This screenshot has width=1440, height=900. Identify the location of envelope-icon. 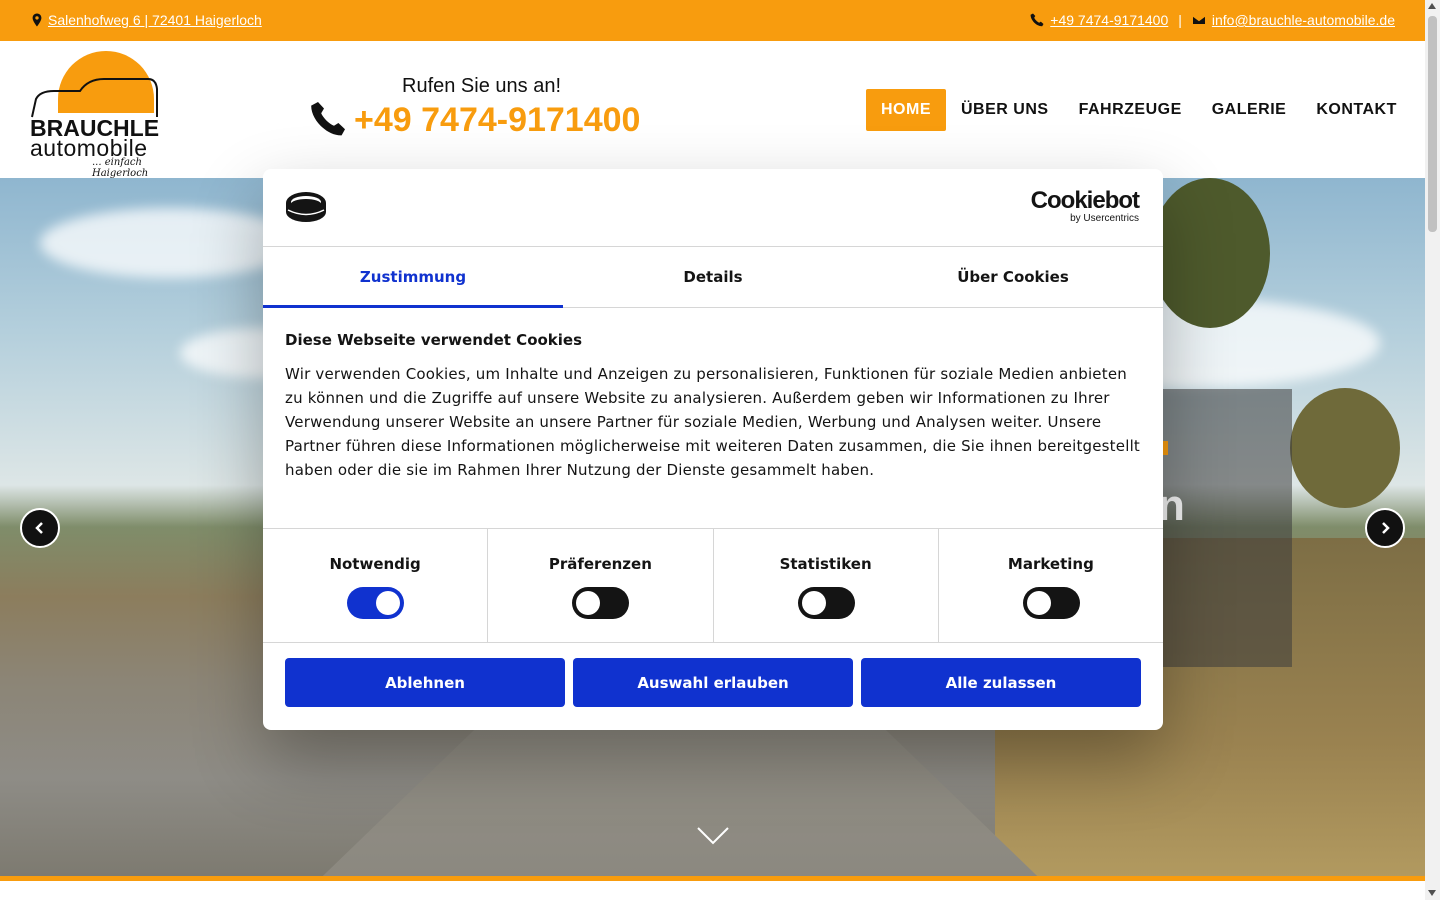
(1198, 20).